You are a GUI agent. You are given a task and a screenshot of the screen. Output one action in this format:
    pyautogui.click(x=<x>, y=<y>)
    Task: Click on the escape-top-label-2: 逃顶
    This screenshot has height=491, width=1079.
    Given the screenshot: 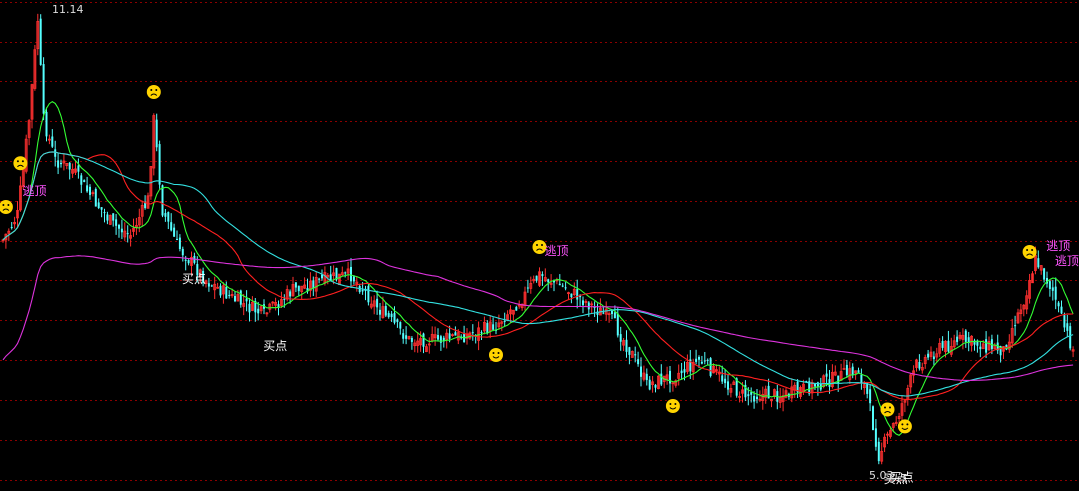 What is the action you would take?
    pyautogui.click(x=1058, y=246)
    